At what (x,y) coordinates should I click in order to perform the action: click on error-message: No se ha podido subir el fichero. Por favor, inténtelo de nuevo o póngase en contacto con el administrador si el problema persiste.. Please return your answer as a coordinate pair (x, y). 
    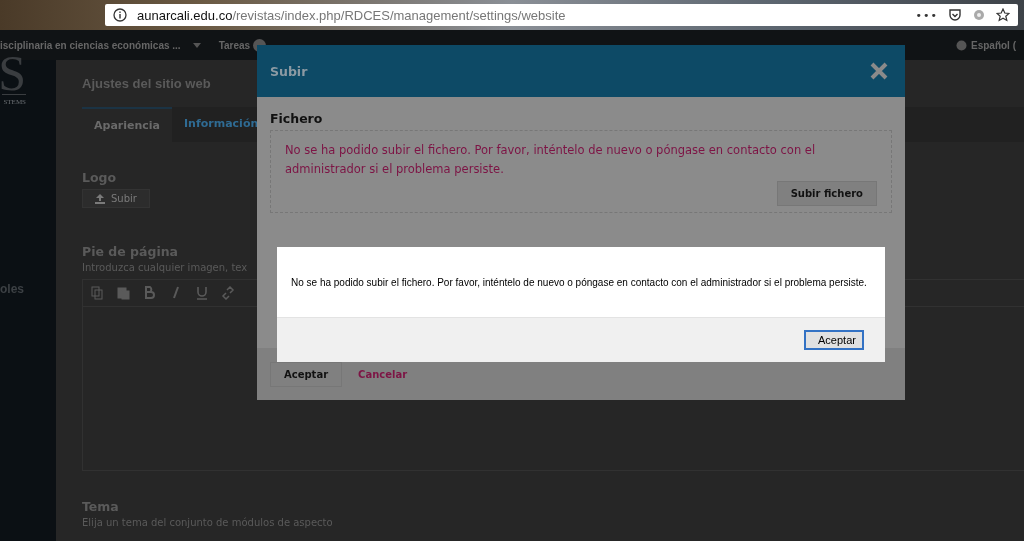
    Looking at the image, I should click on (551, 160).